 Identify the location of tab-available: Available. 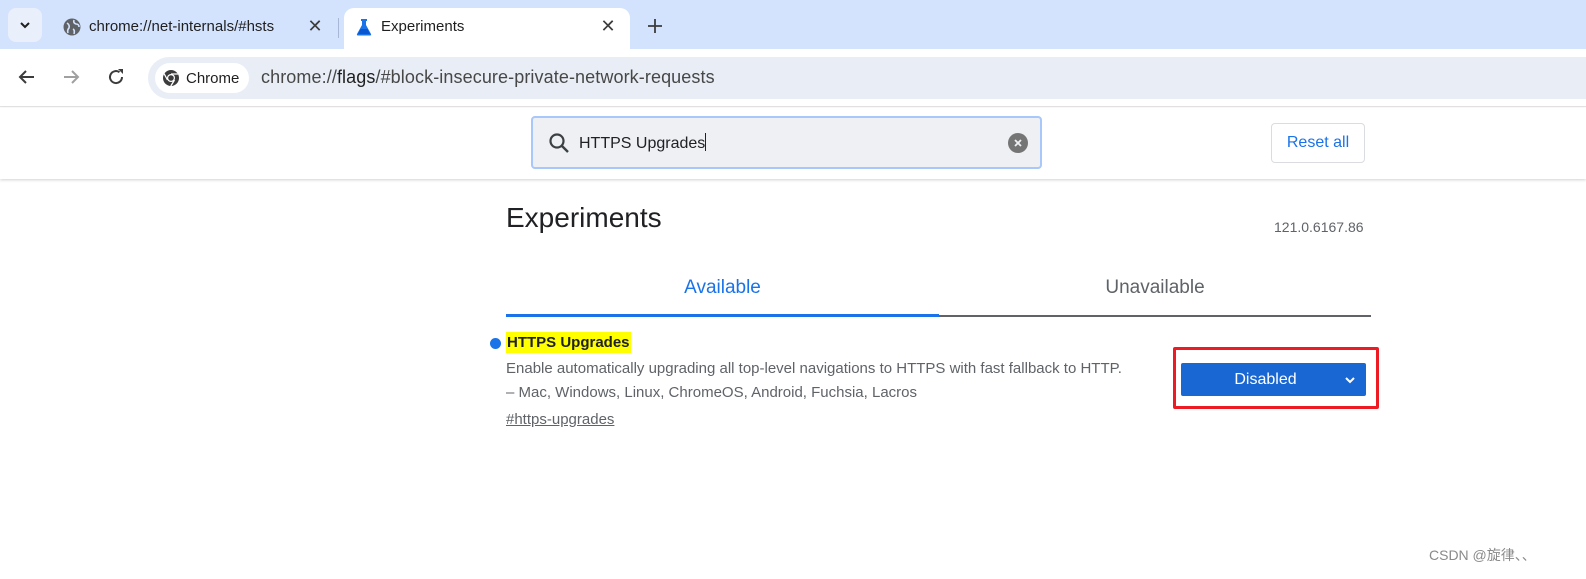
(722, 292).